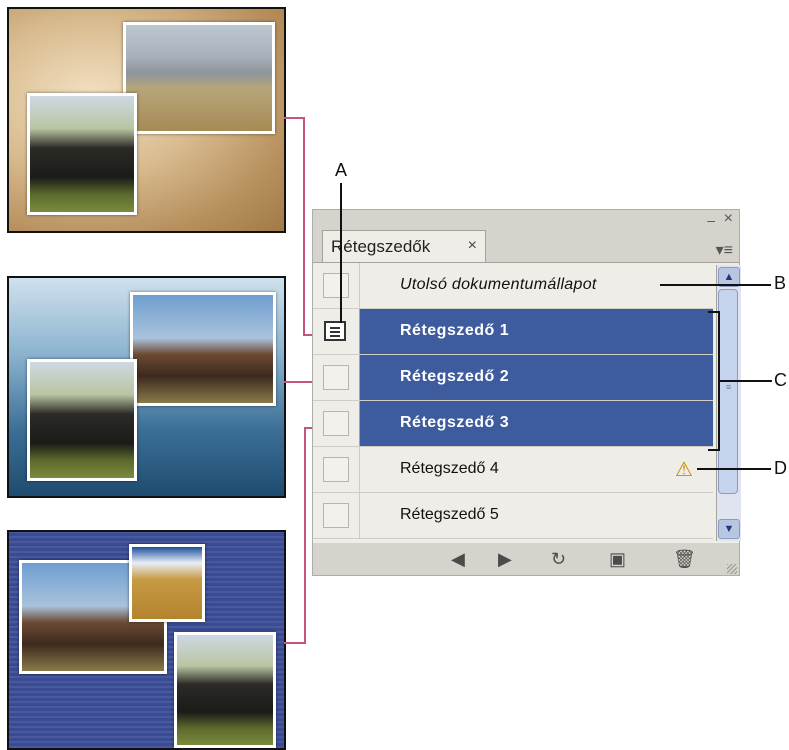 The height and width of the screenshot is (750, 789). I want to click on callout-b: B, so click(780, 283).